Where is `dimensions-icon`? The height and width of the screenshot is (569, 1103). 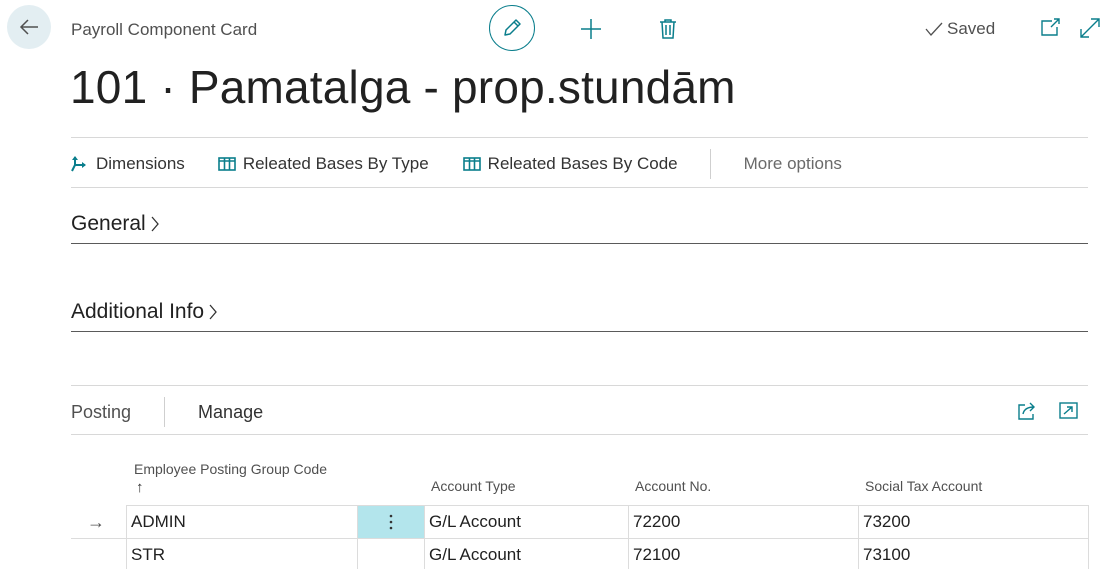 dimensions-icon is located at coordinates (78, 164).